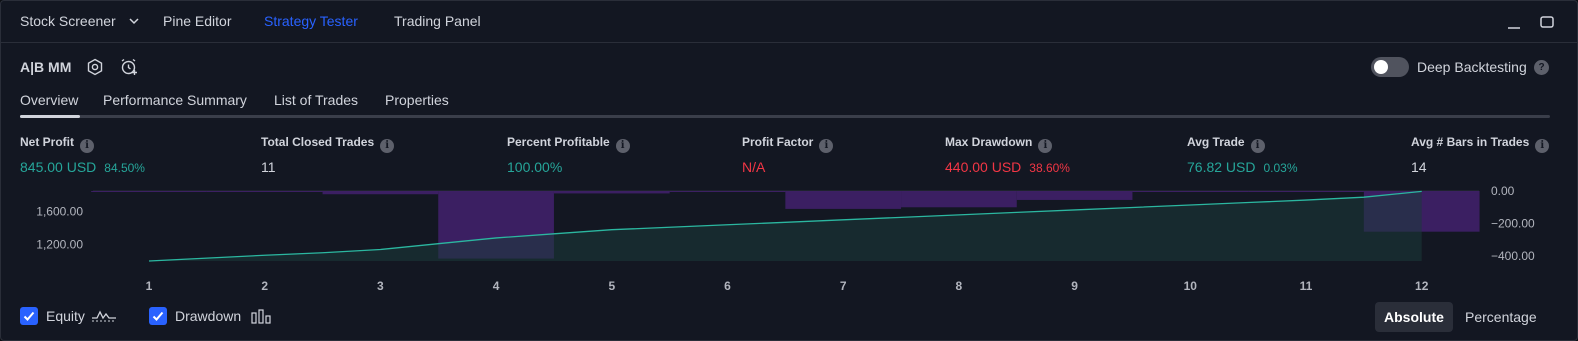  What do you see at coordinates (59, 245) in the screenshot?
I see `left-axis-tick: 1,200.00` at bounding box center [59, 245].